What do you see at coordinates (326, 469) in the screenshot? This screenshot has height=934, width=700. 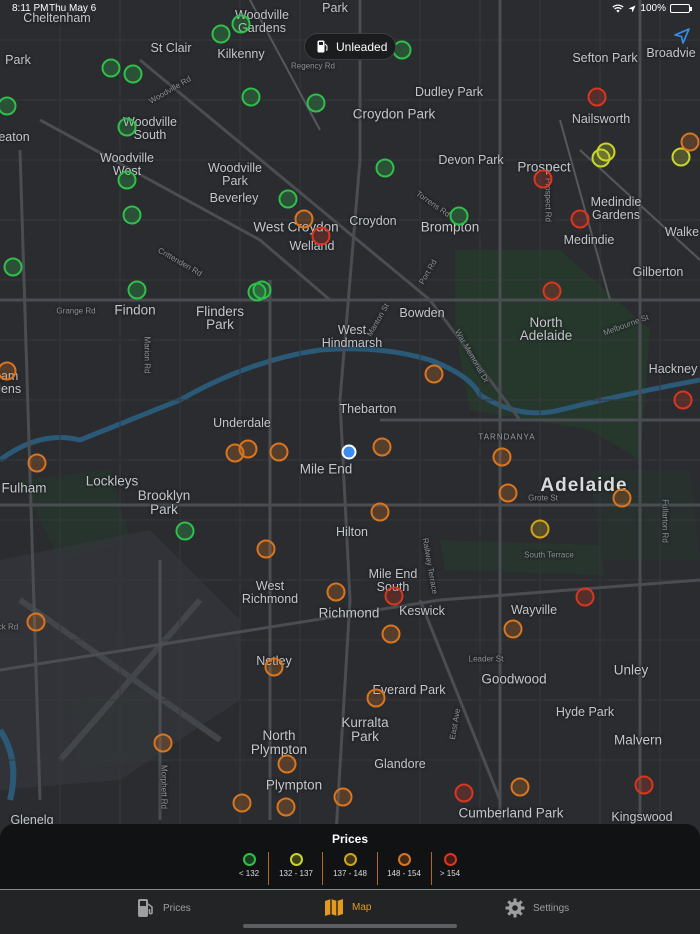 I see `suburb-label: Mile End` at bounding box center [326, 469].